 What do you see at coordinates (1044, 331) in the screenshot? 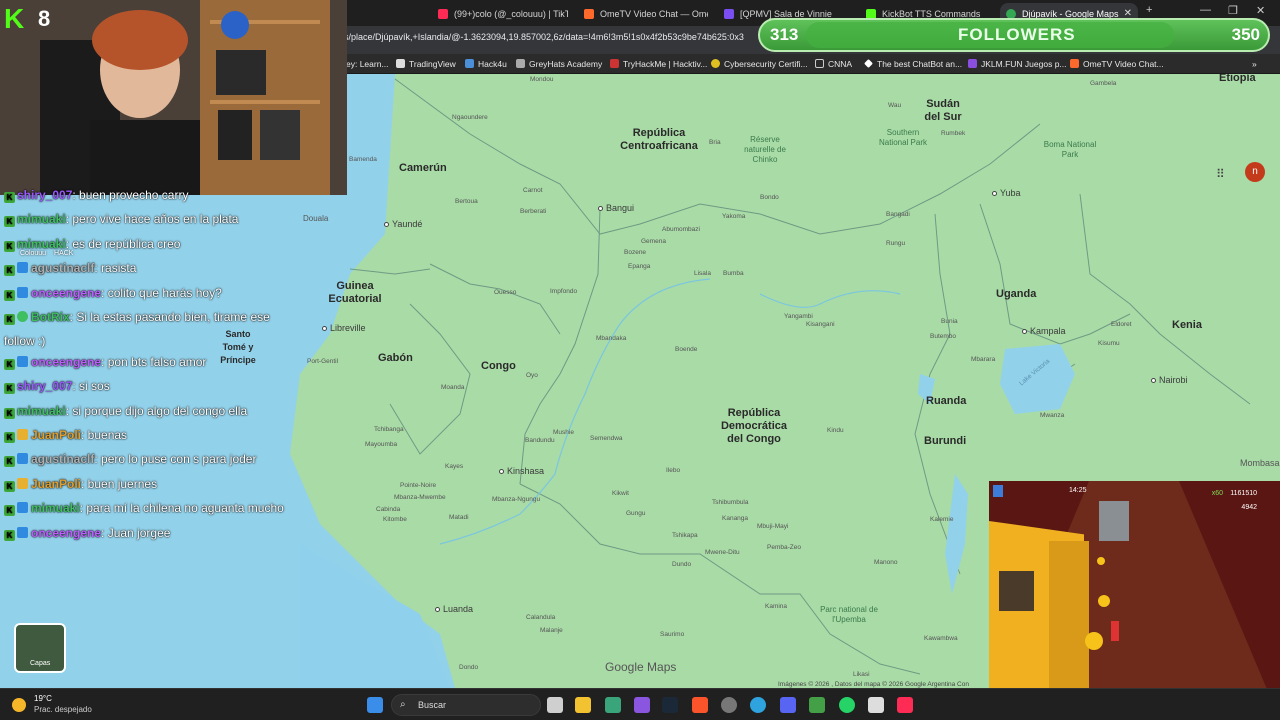
I see `capital-kampala: Kampala` at bounding box center [1044, 331].